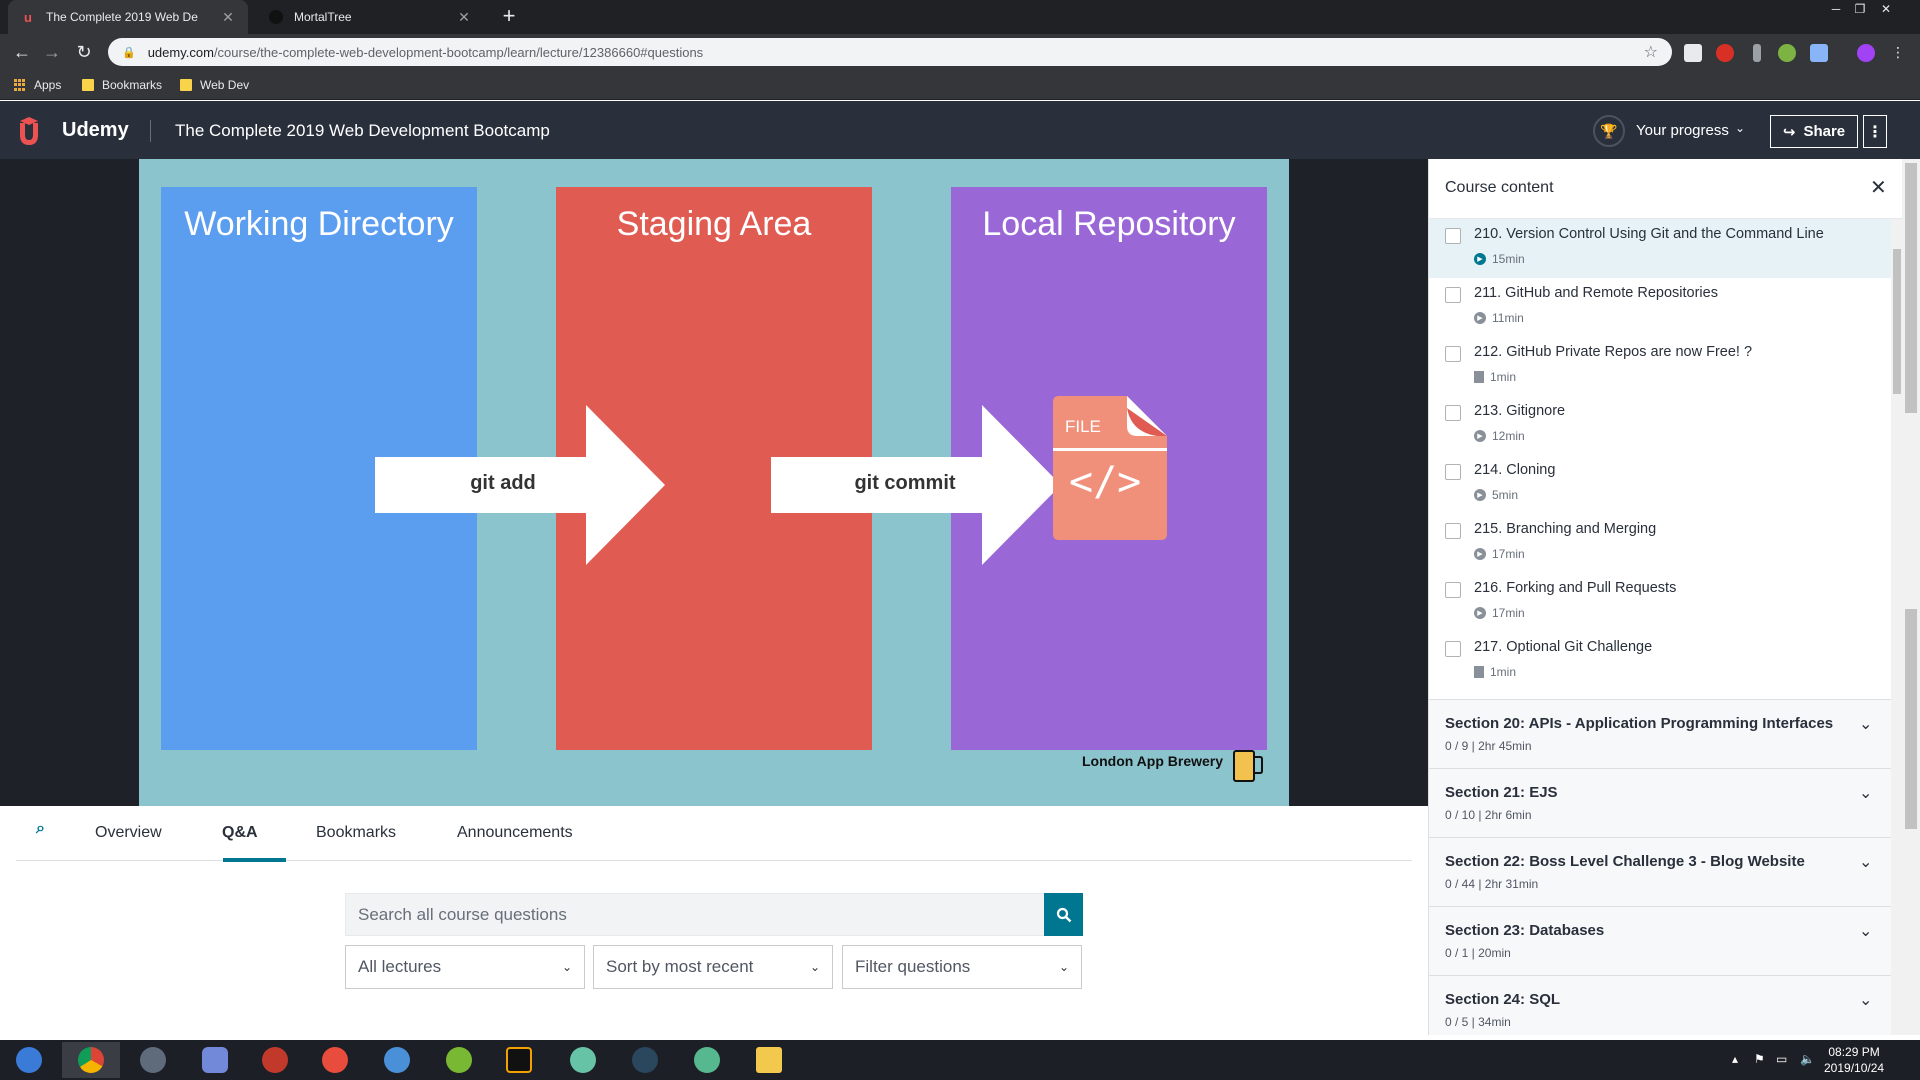 The image size is (1920, 1080). What do you see at coordinates (153, 1060) in the screenshot?
I see `taskbar-headset-app` at bounding box center [153, 1060].